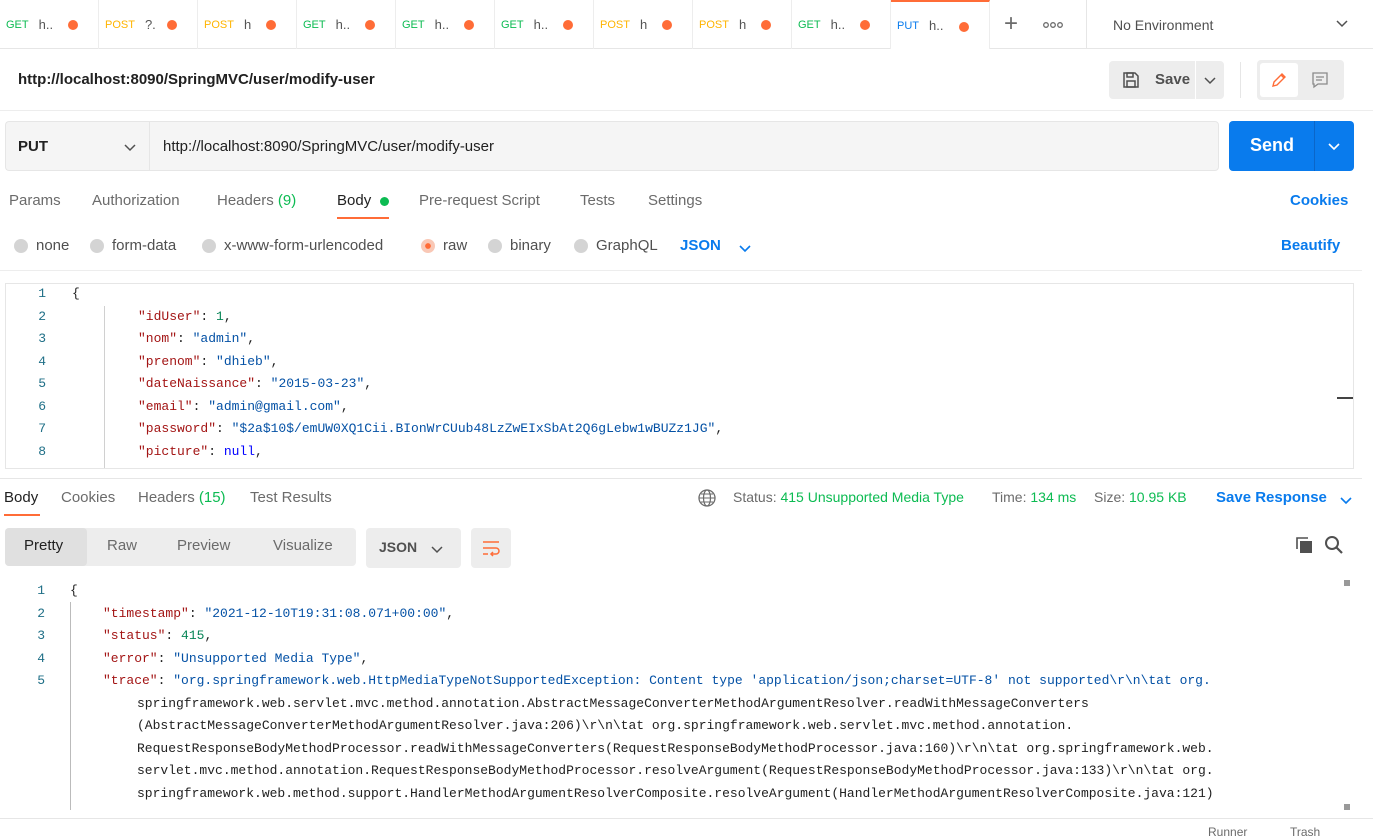  What do you see at coordinates (428, 245) in the screenshot?
I see `radio-circle-selected` at bounding box center [428, 245].